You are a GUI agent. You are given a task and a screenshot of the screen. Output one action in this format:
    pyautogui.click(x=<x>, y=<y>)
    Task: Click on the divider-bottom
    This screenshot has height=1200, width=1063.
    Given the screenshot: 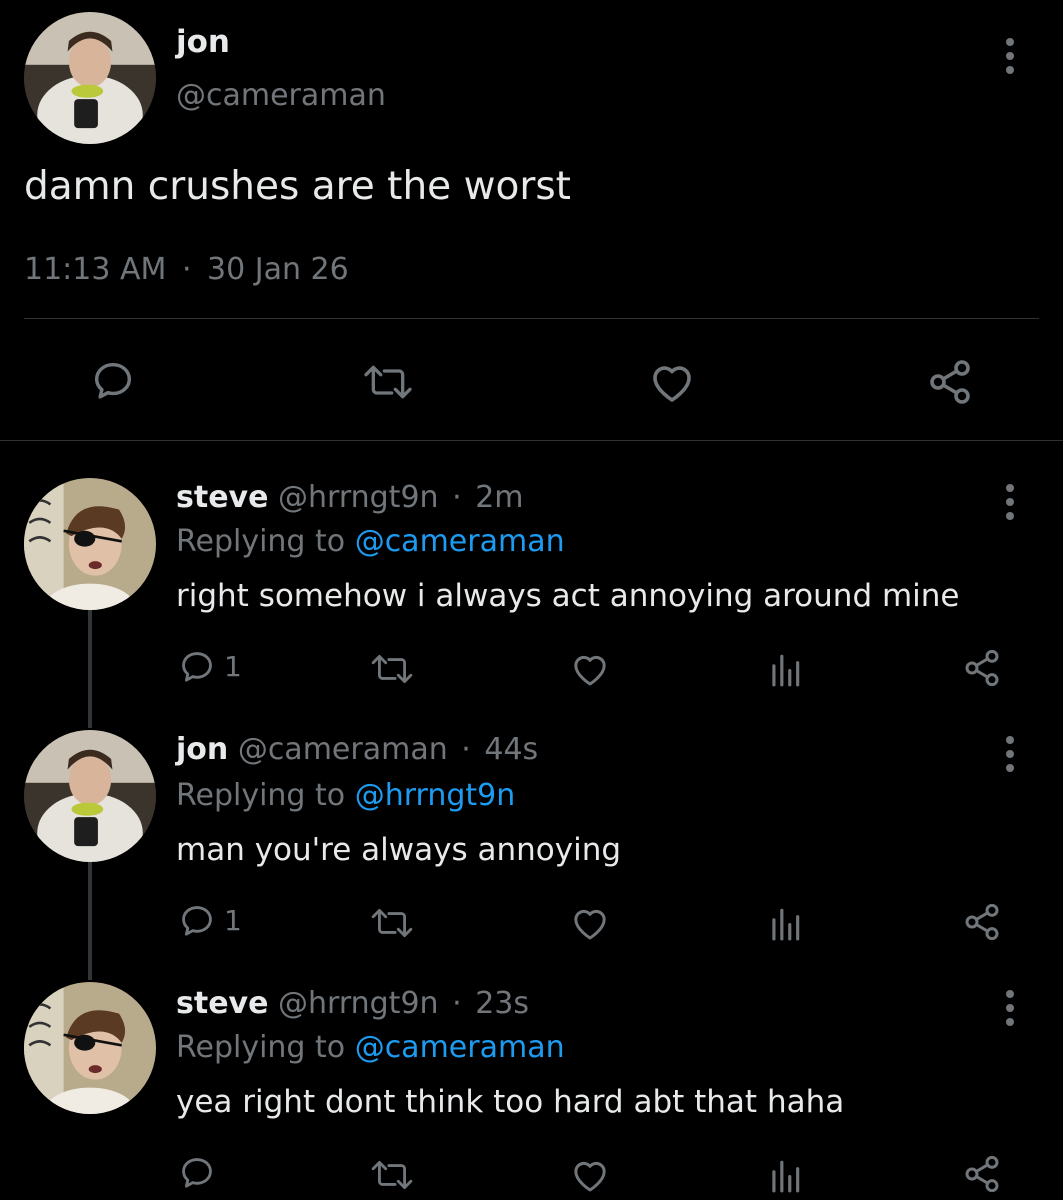 What is the action you would take?
    pyautogui.click(x=531, y=440)
    